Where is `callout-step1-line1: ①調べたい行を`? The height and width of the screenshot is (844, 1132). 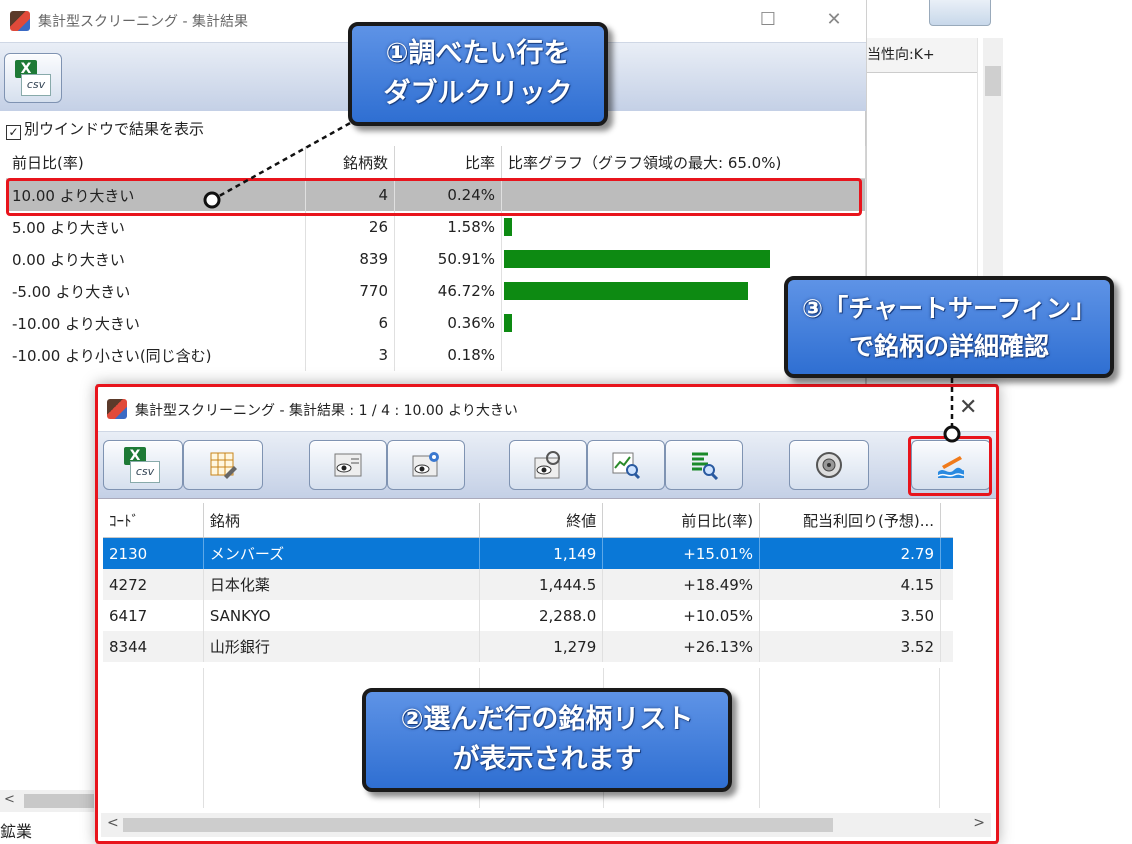 callout-step1-line1: ①調べたい行を is located at coordinates (478, 53).